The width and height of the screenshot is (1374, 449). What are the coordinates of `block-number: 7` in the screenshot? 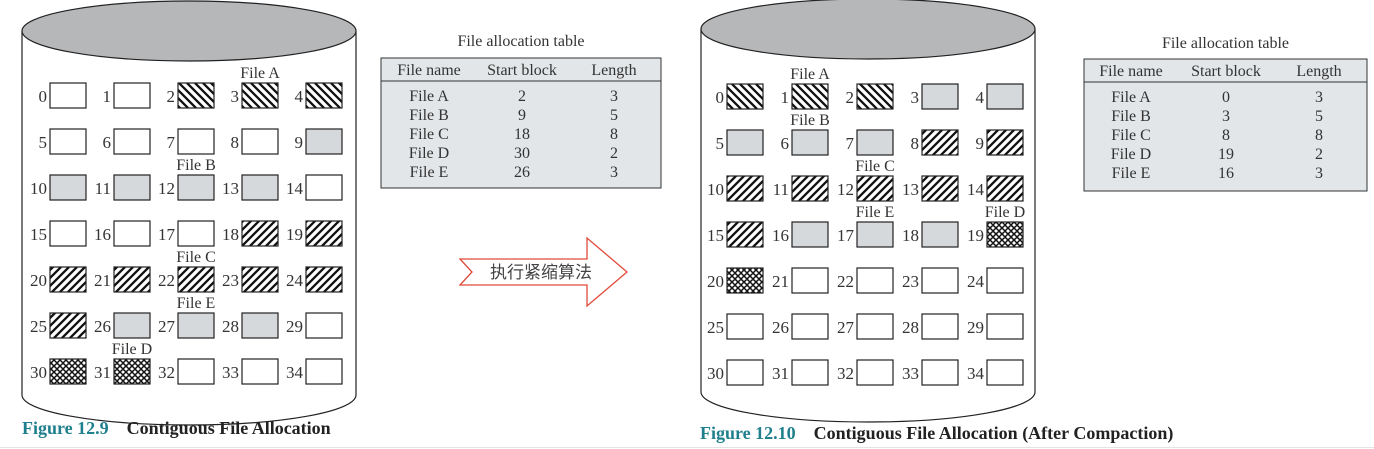 It's located at (850, 143).